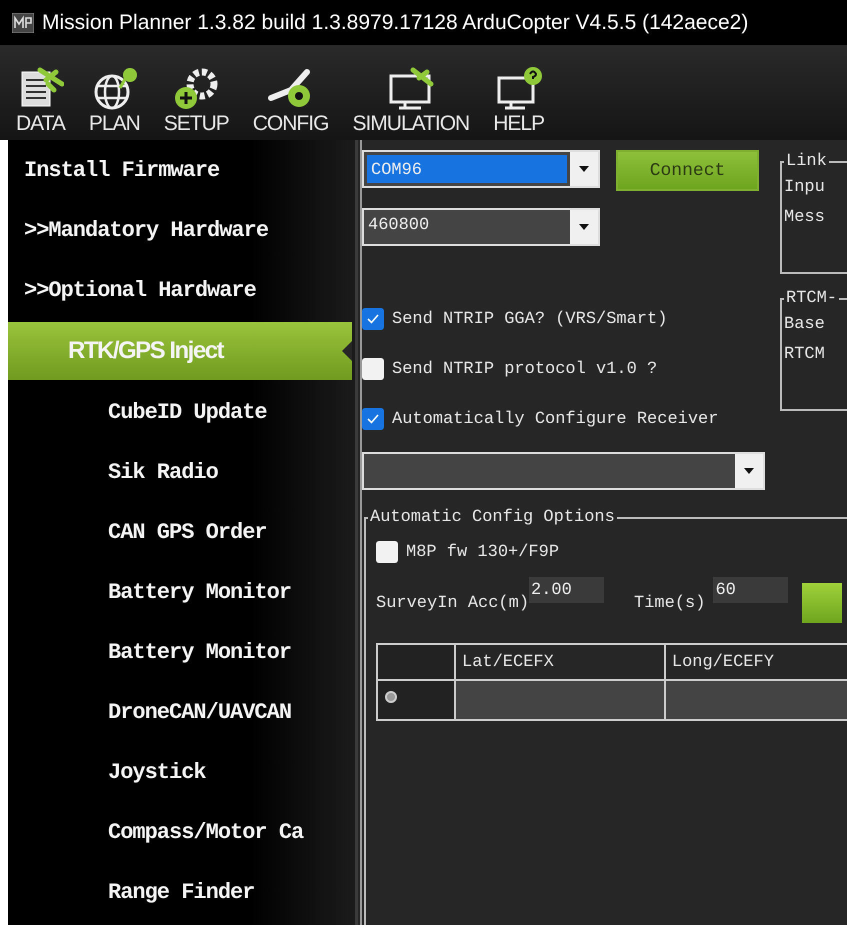  I want to click on simulation-icon, so click(410, 89).